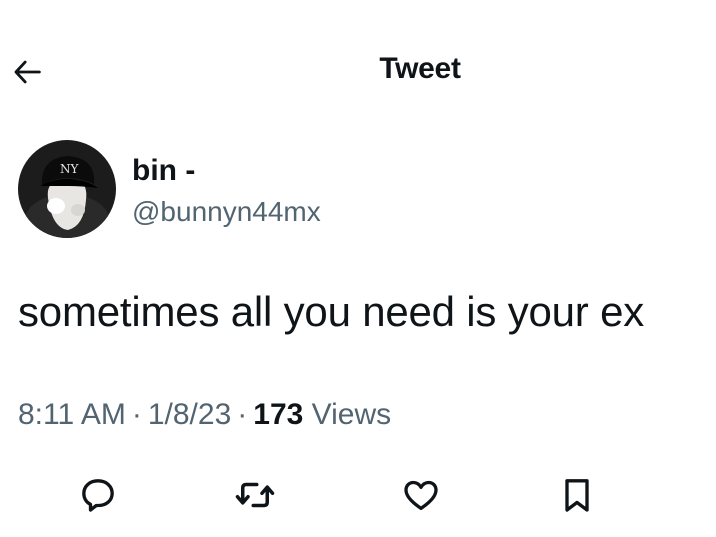 This screenshot has height=537, width=716. I want to click on bookmark-icon, so click(577, 495).